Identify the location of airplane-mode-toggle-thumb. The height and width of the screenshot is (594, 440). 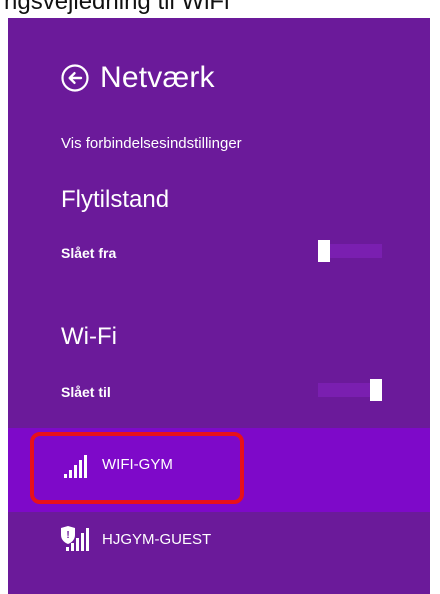
(324, 251).